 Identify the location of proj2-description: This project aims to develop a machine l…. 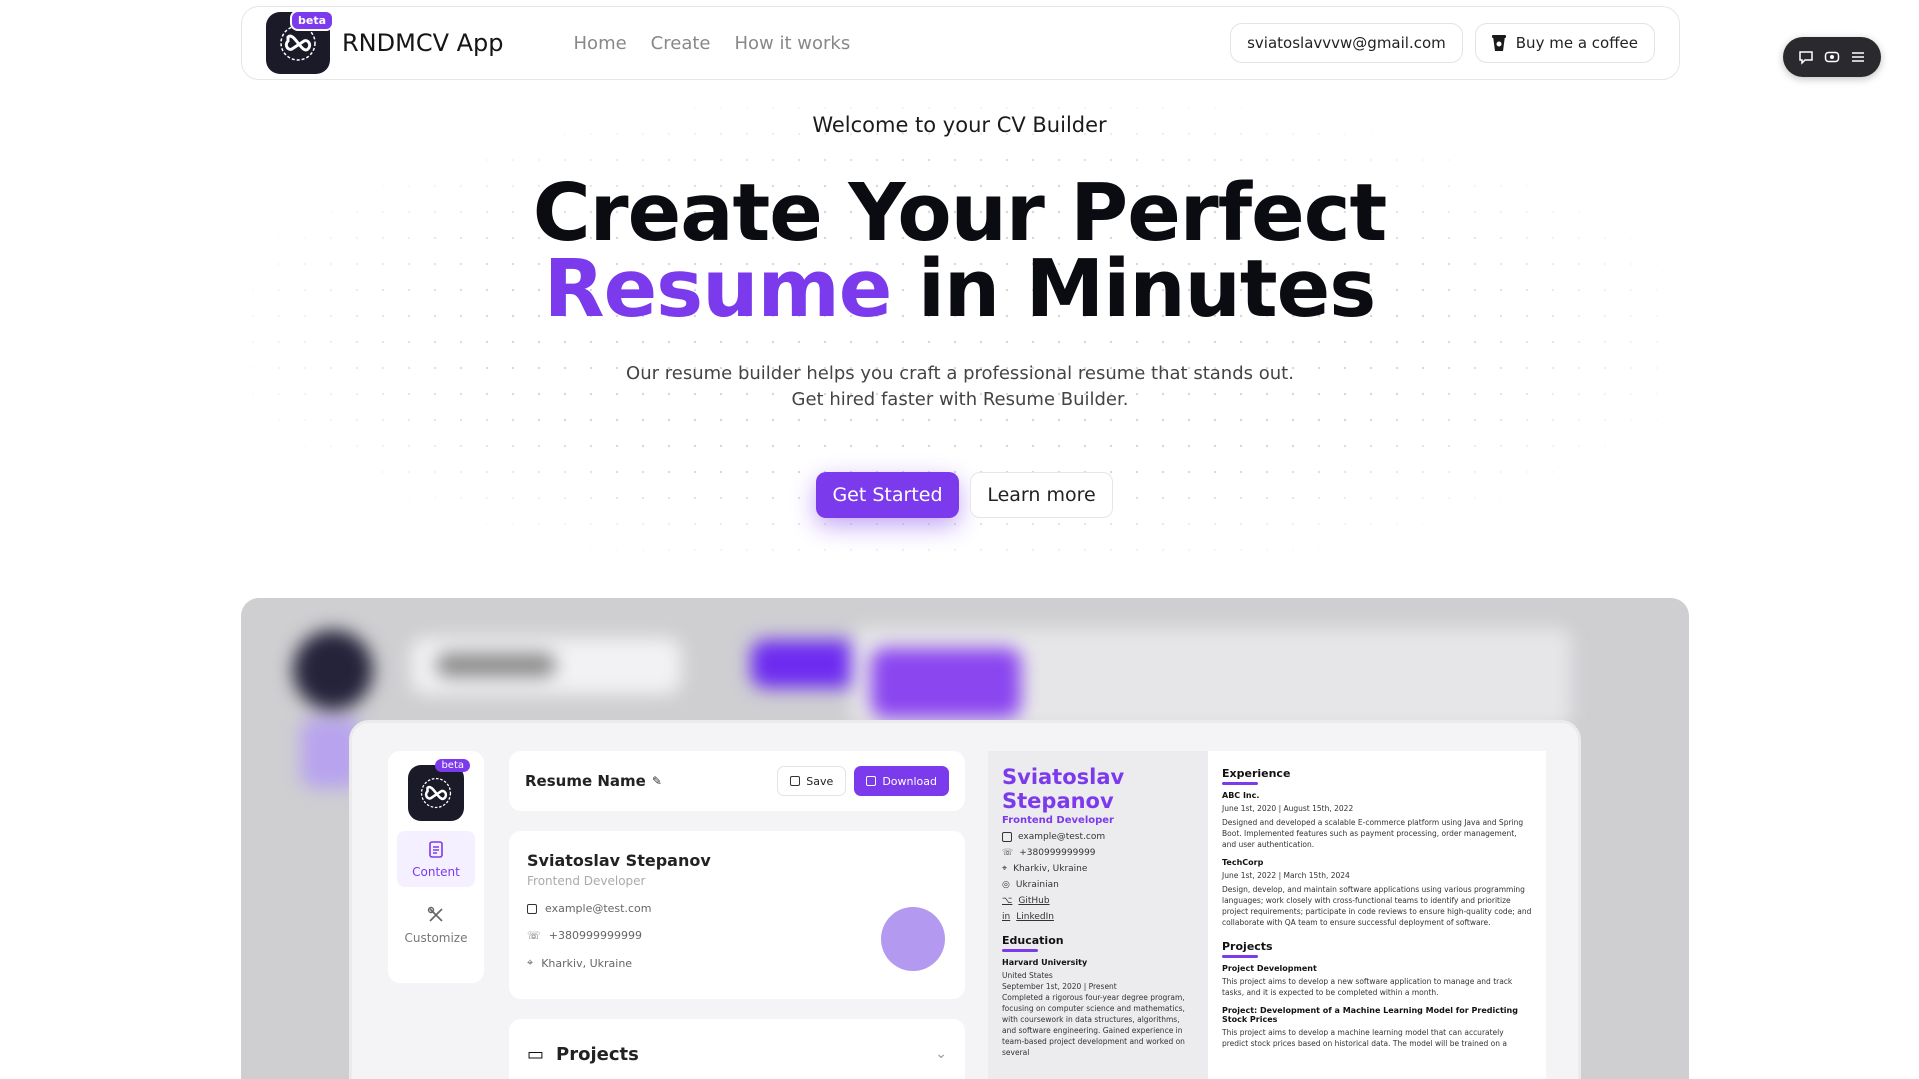
(1365, 1038).